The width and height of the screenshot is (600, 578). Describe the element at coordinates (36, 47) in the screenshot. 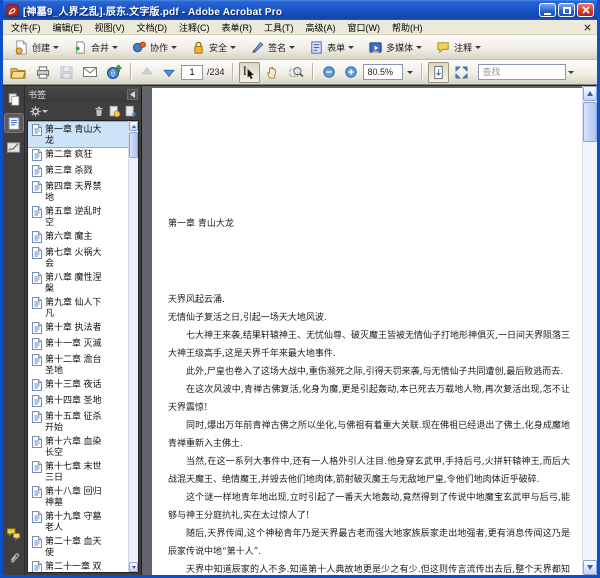

I see `create-pdf-button: 创建` at that location.